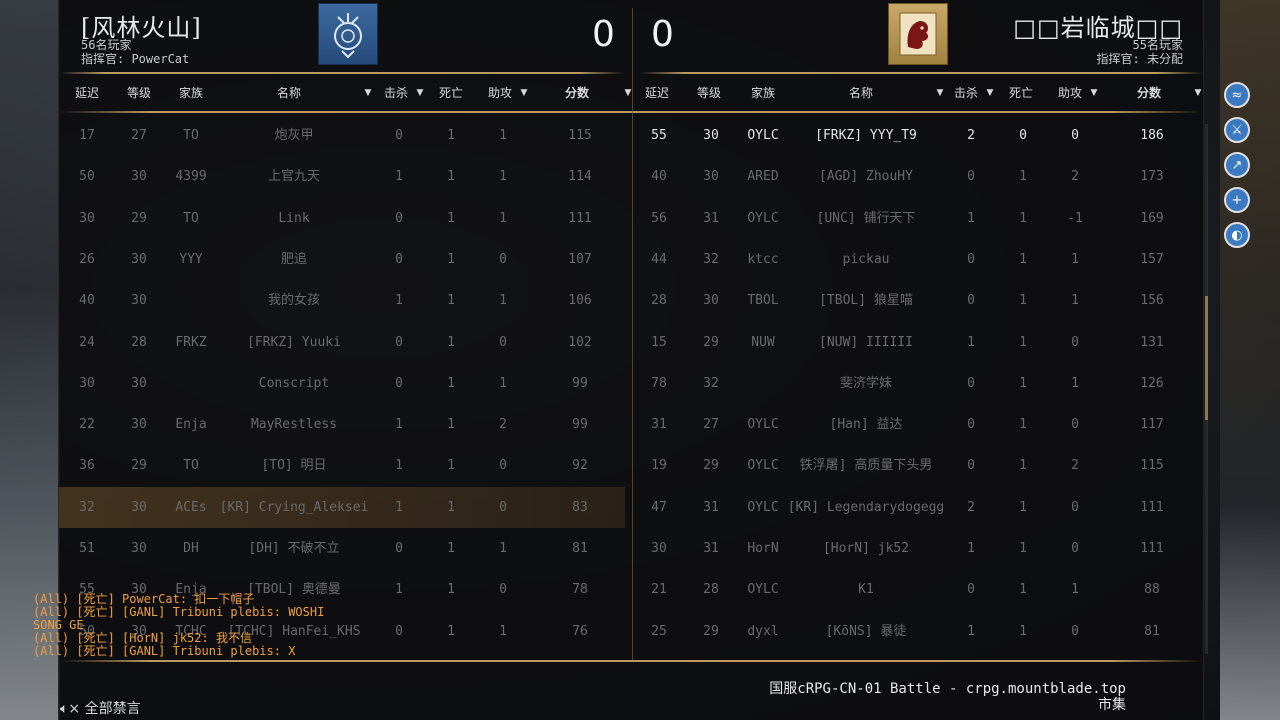  What do you see at coordinates (87, 466) in the screenshot?
I see `player-ping: 36` at bounding box center [87, 466].